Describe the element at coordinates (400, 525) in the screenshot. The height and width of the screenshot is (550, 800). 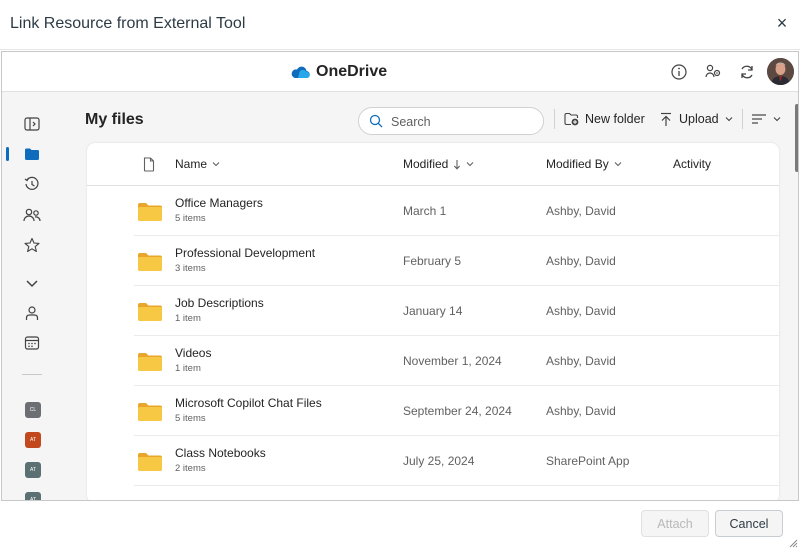
I see `dialog-footer: Attach Cancel` at that location.